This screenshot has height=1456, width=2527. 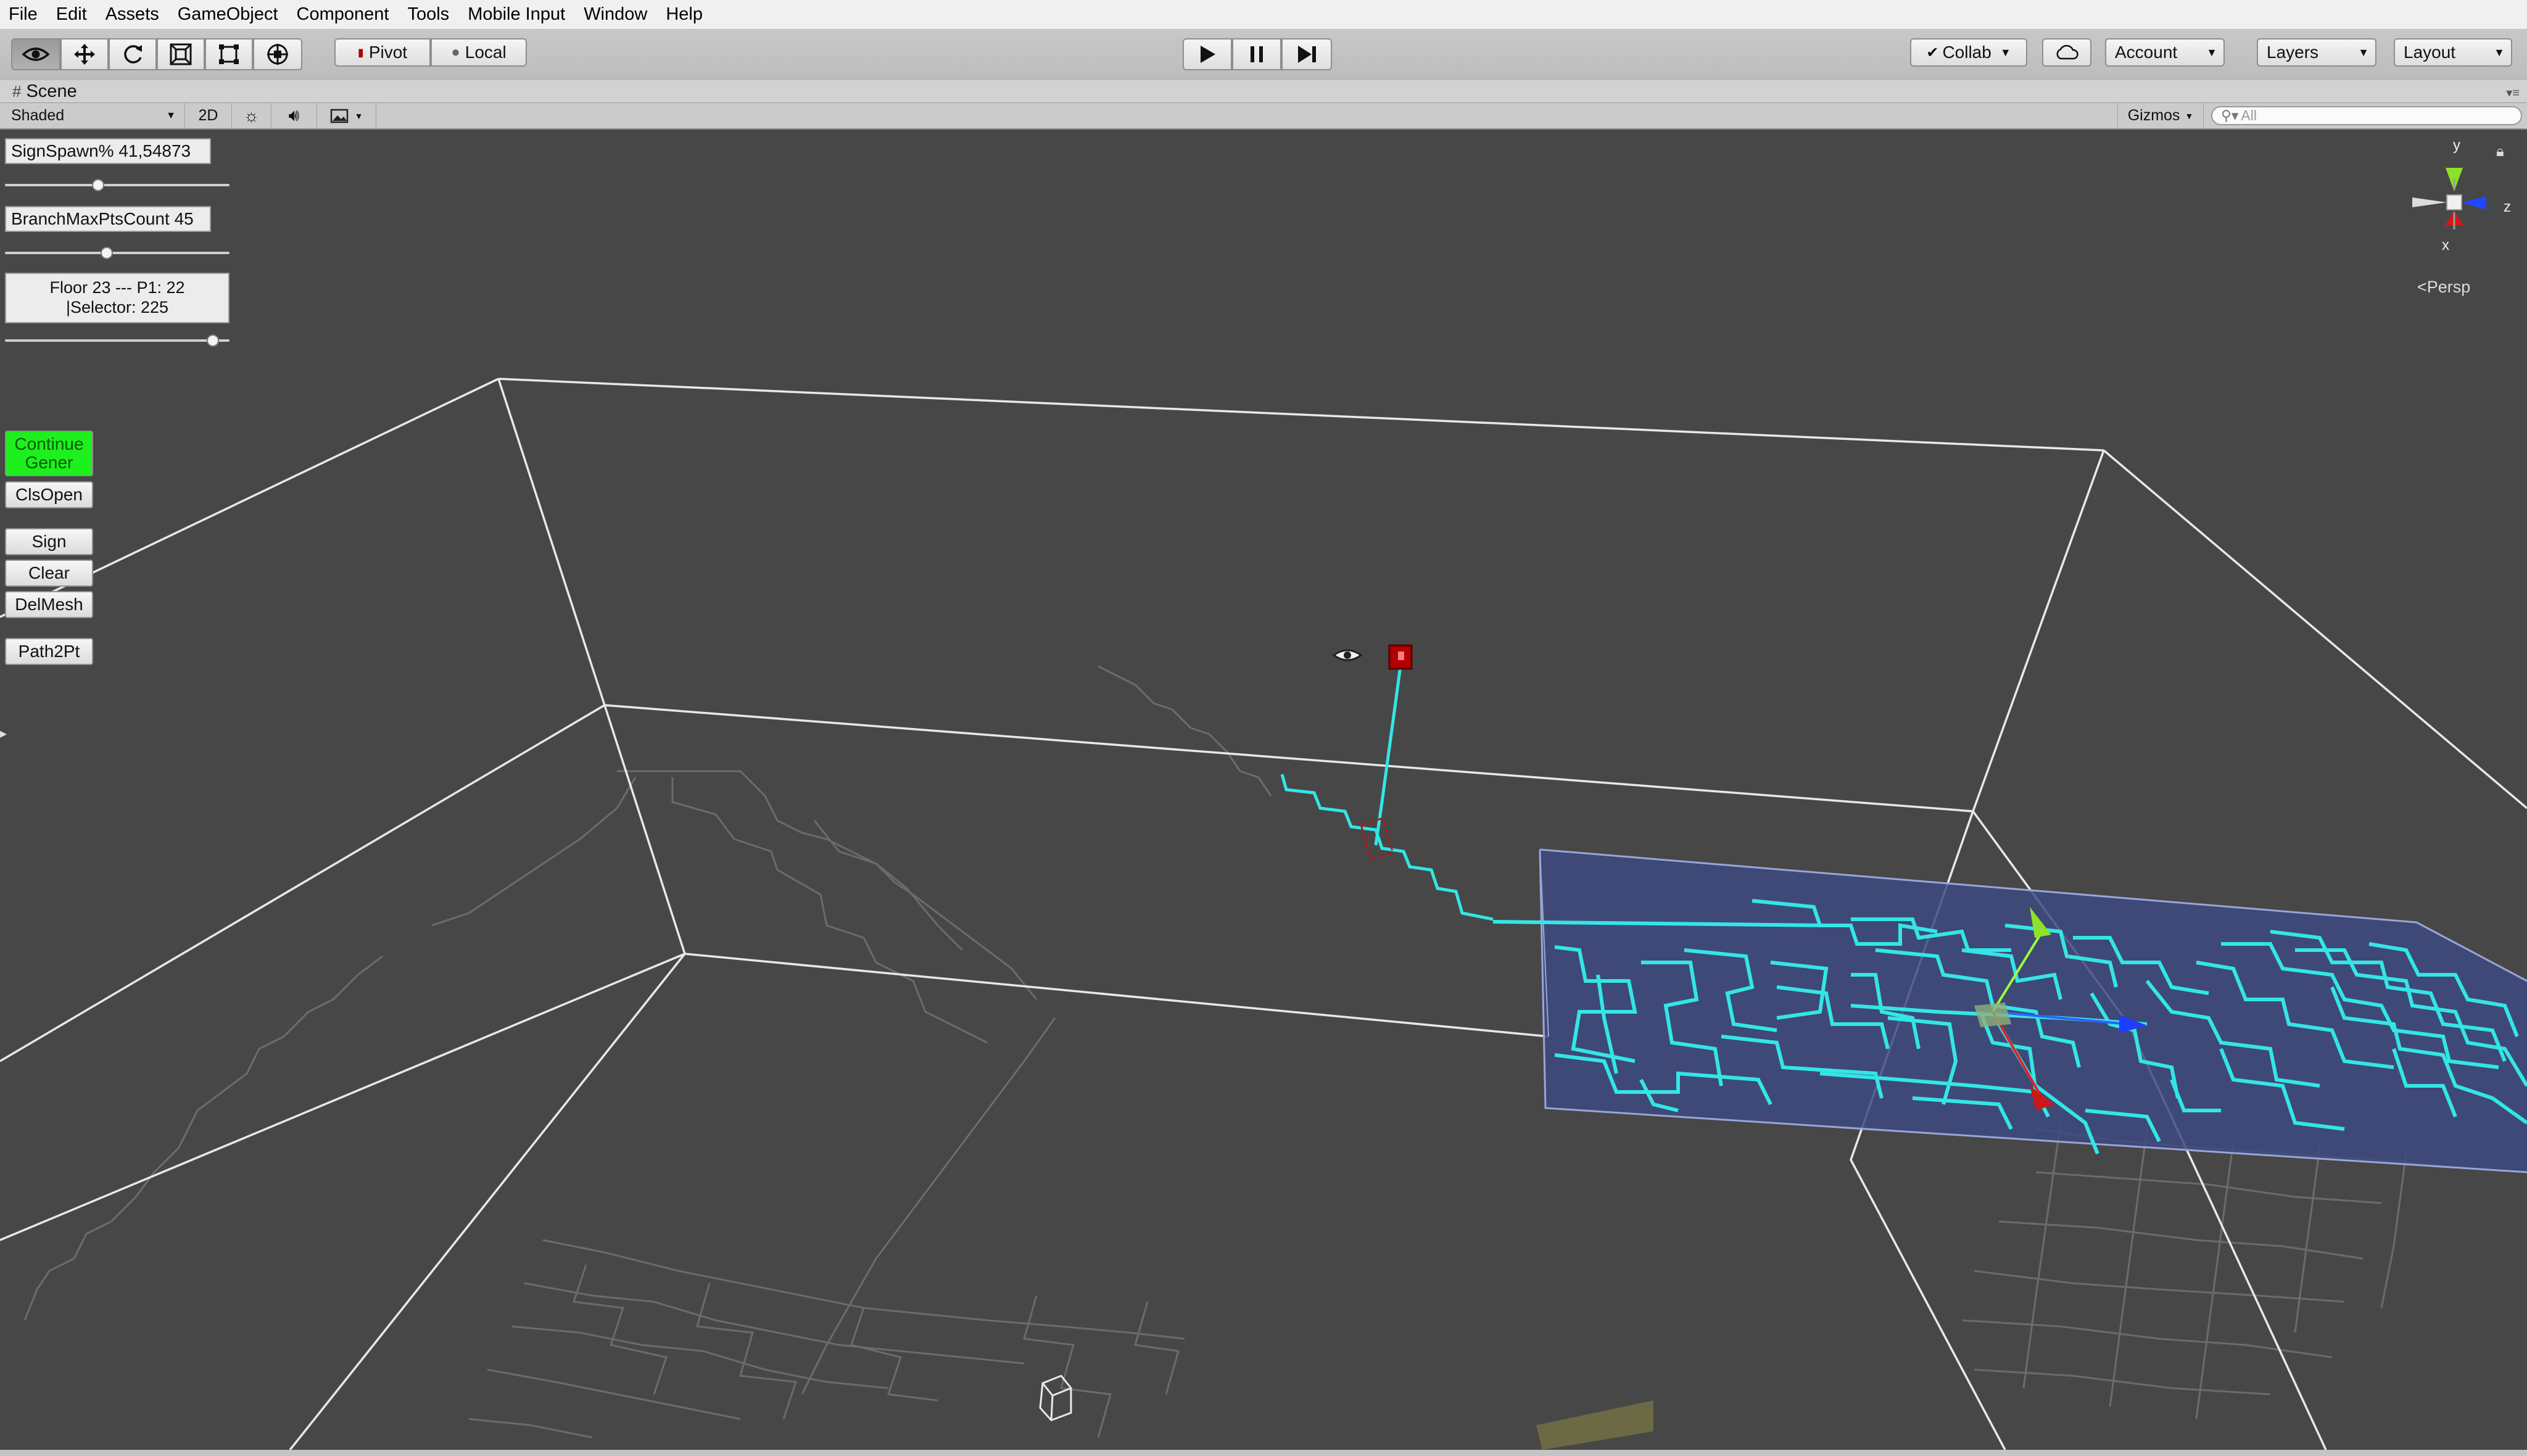 I want to click on rotate-icon, so click(x=133, y=55).